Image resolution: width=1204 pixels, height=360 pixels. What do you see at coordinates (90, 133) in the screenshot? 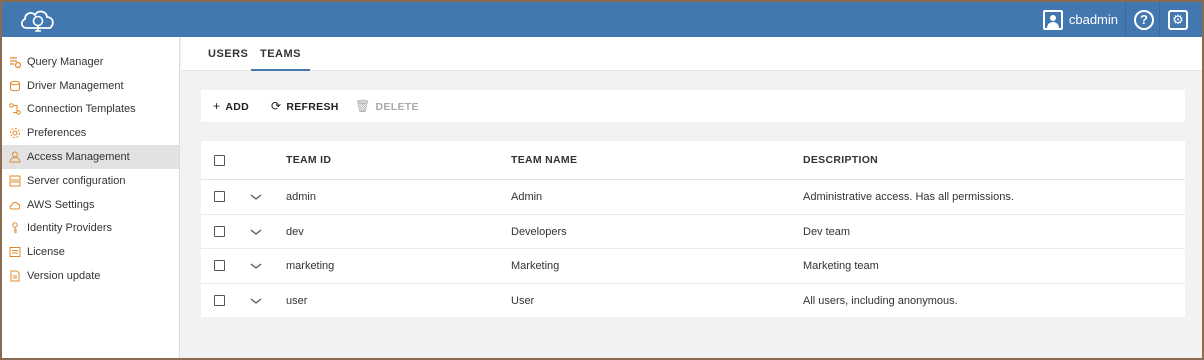
I see `sidebar-item-preferences: Preferences` at bounding box center [90, 133].